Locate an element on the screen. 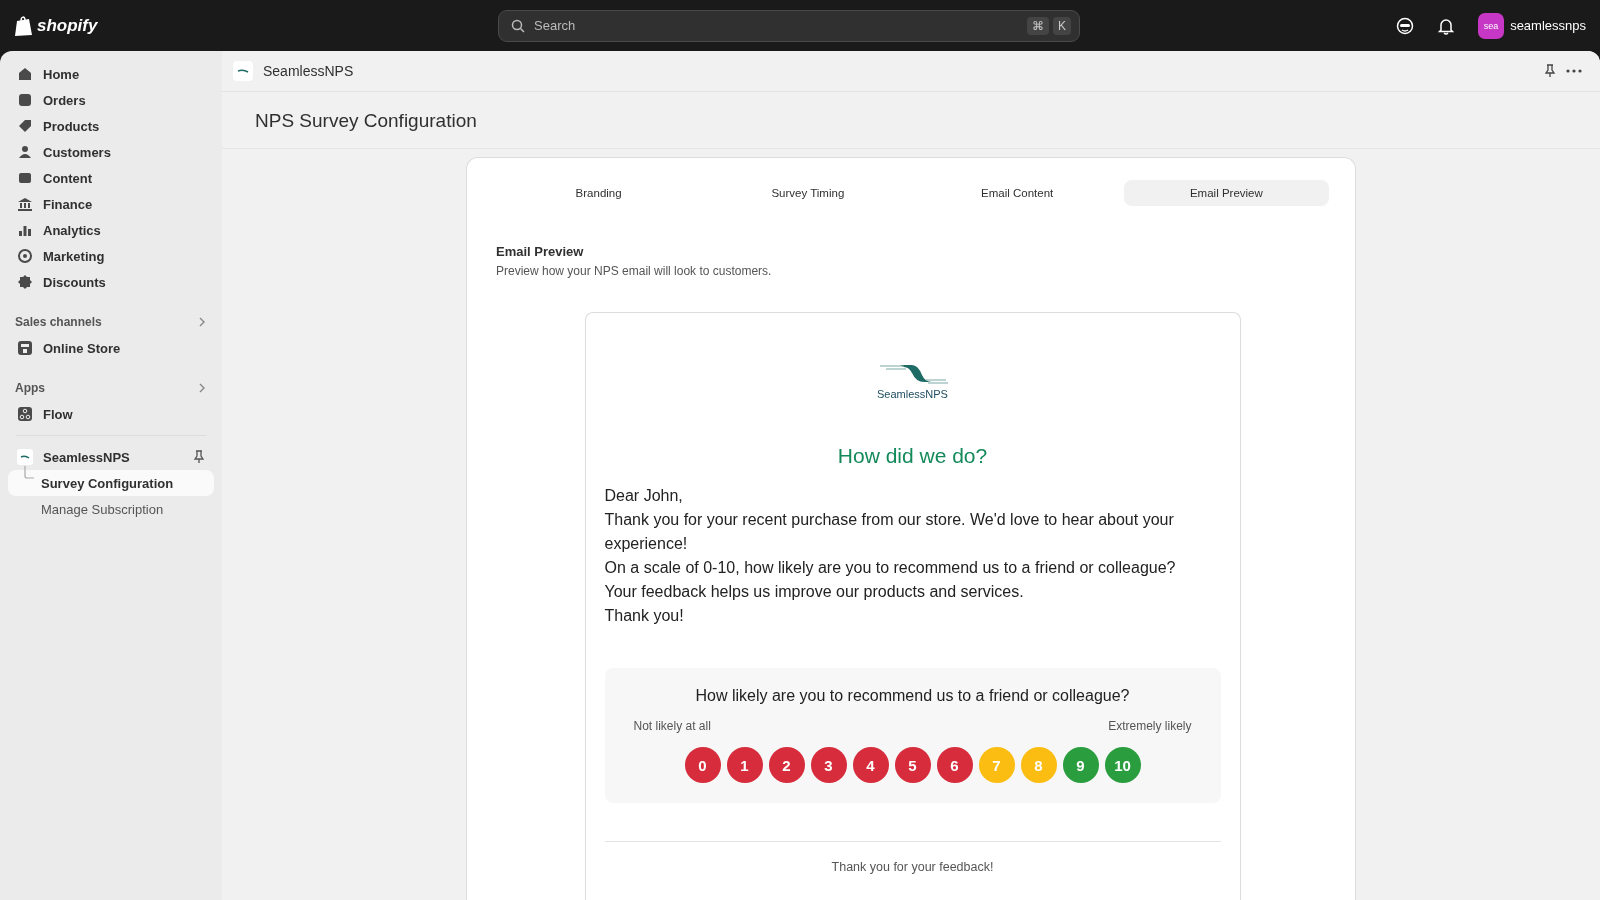 Image resolution: width=1600 pixels, height=900 pixels. email-footer: Thank you for your feedback! is located at coordinates (912, 867).